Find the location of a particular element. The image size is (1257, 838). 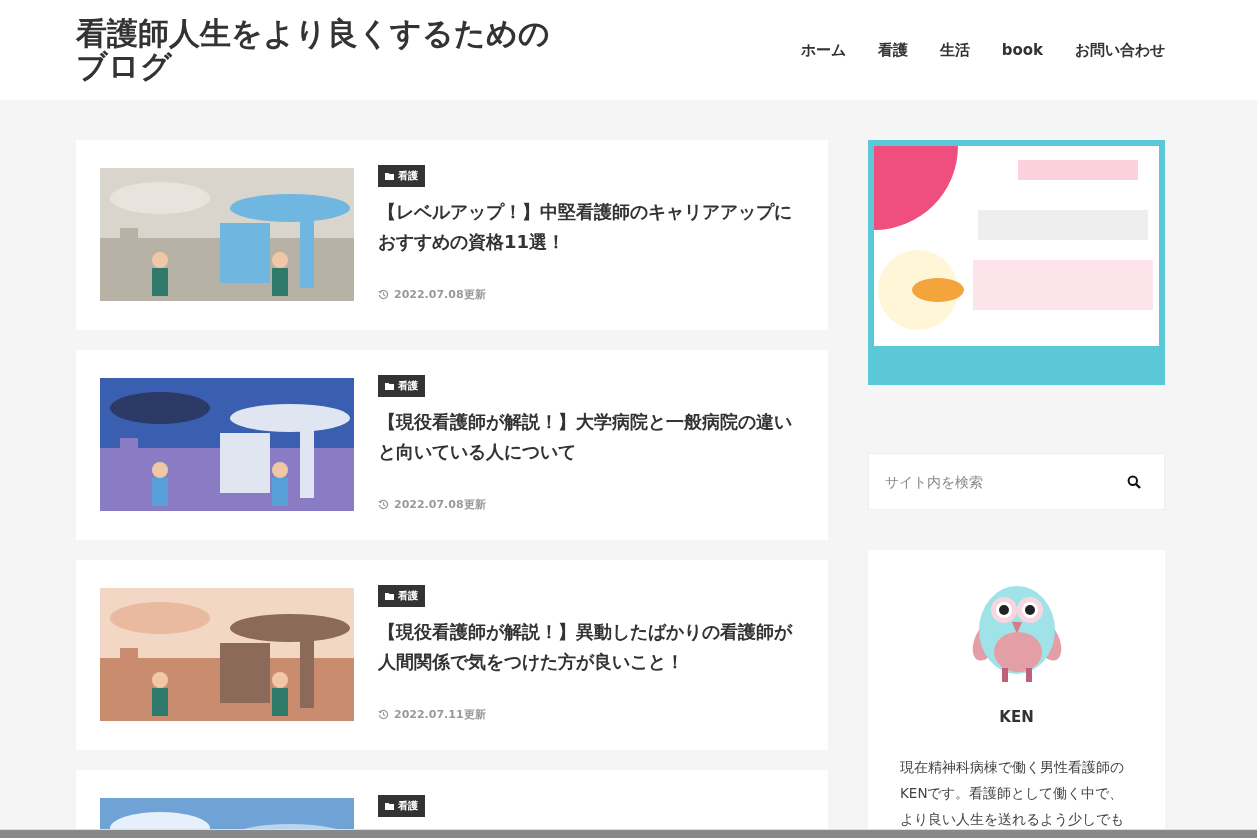

site-title: 看護師人生をより良くするためのブログ is located at coordinates (316, 50).